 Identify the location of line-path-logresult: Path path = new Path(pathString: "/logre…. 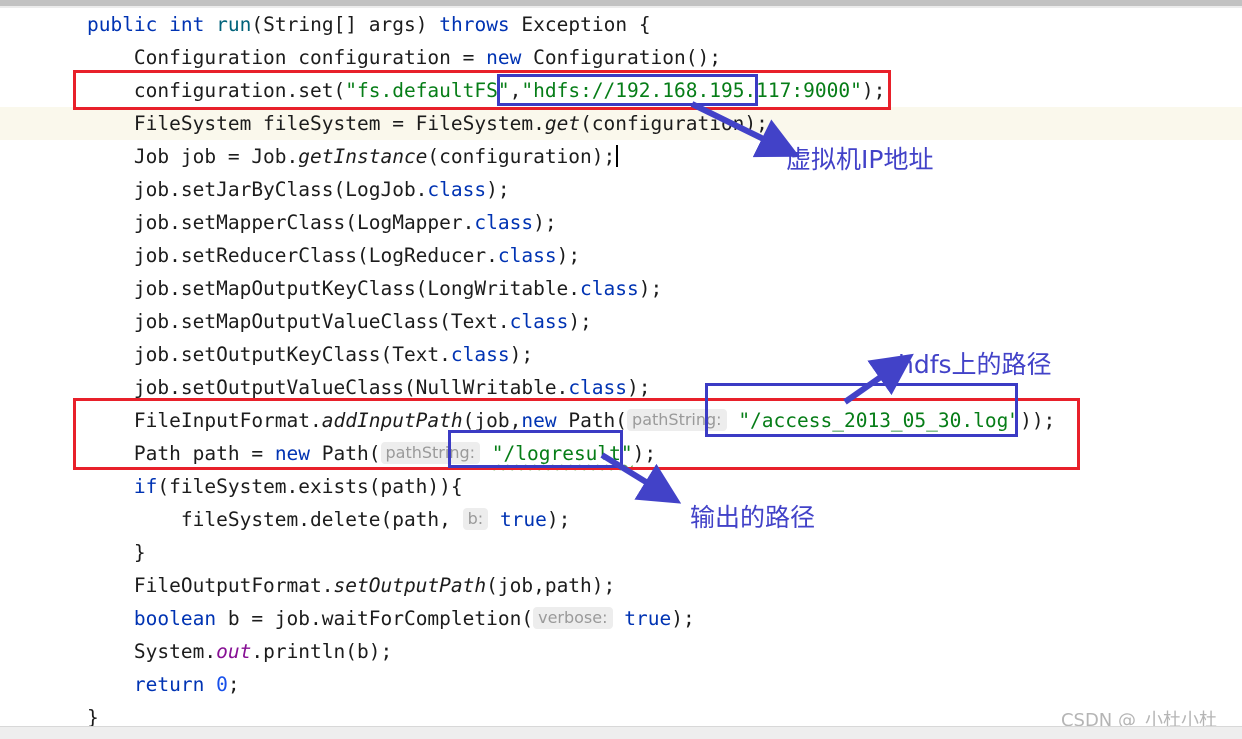
(621, 453).